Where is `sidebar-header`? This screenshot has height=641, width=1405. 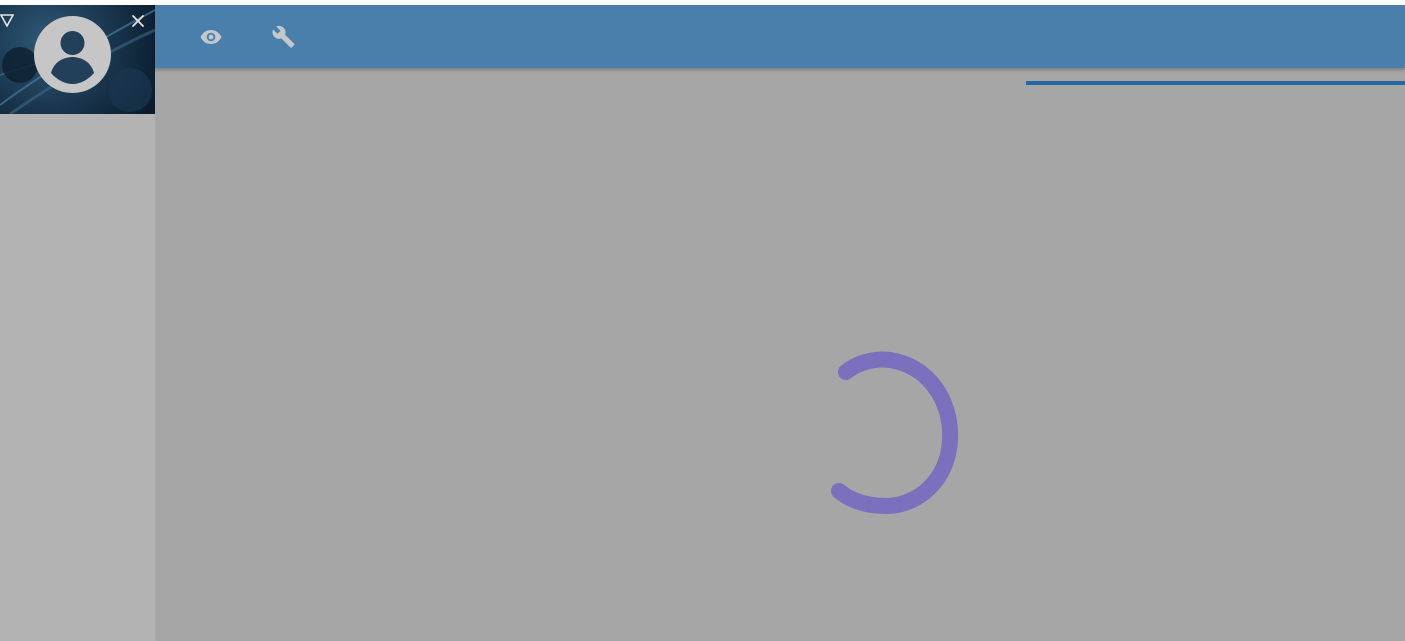
sidebar-header is located at coordinates (77, 59).